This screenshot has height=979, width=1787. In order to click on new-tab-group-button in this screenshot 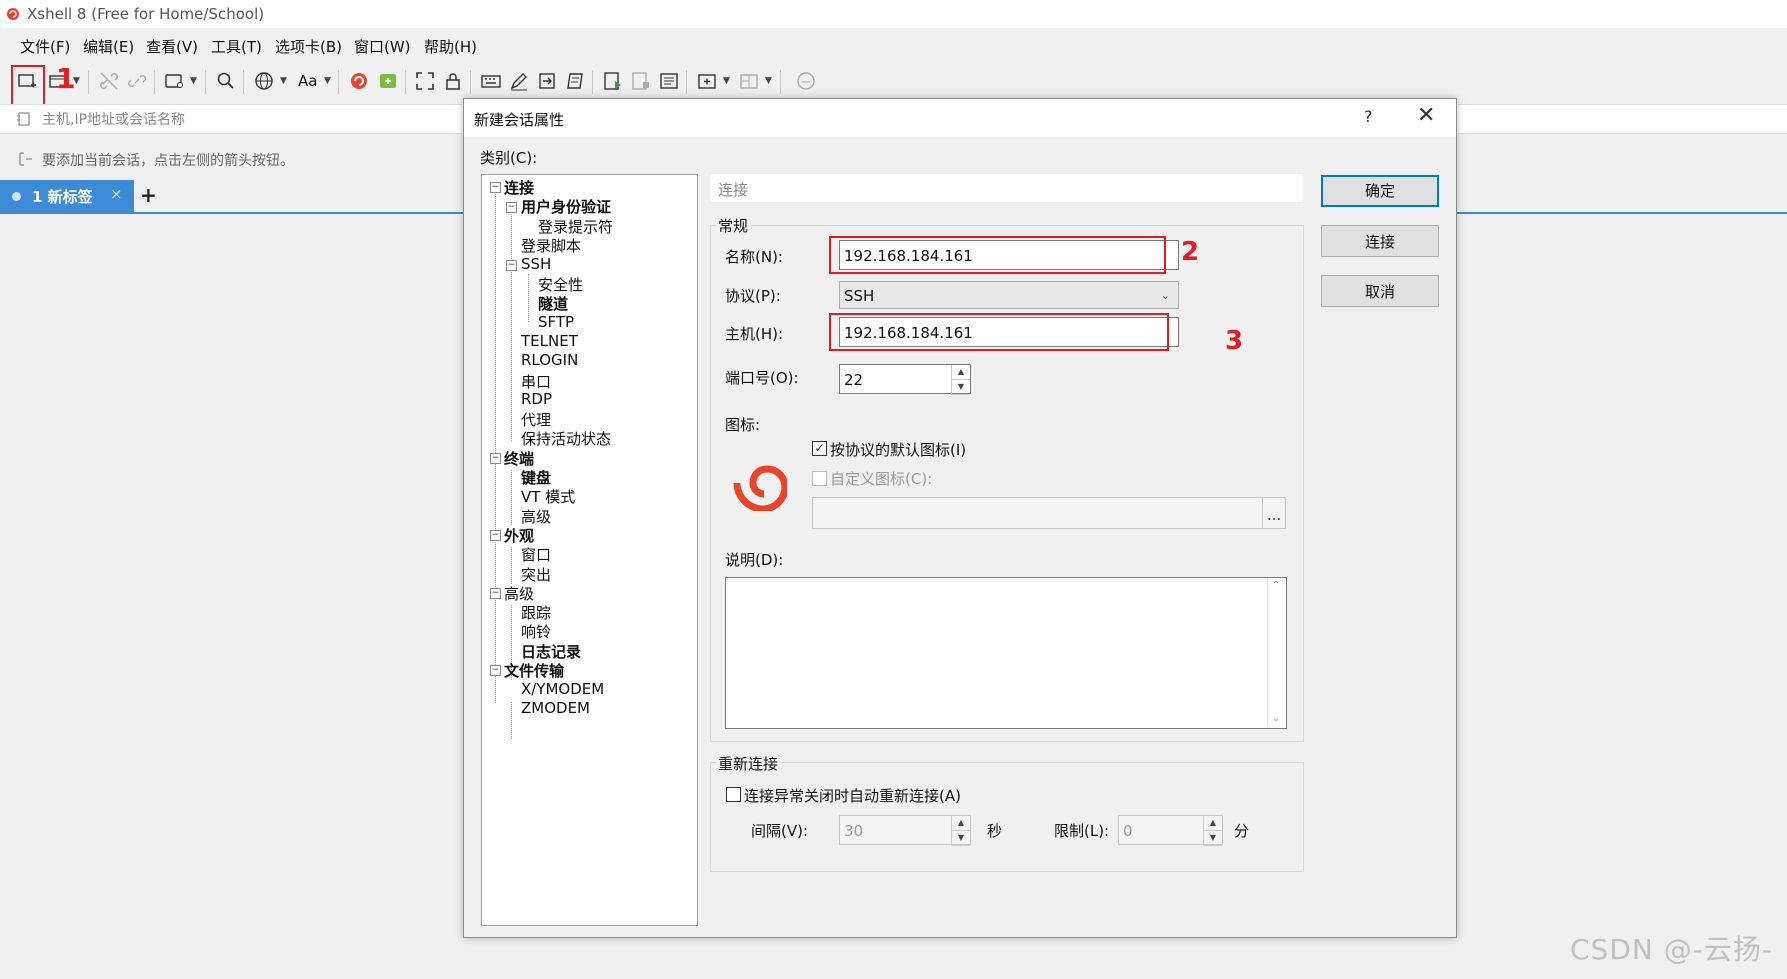, I will do `click(707, 81)`.